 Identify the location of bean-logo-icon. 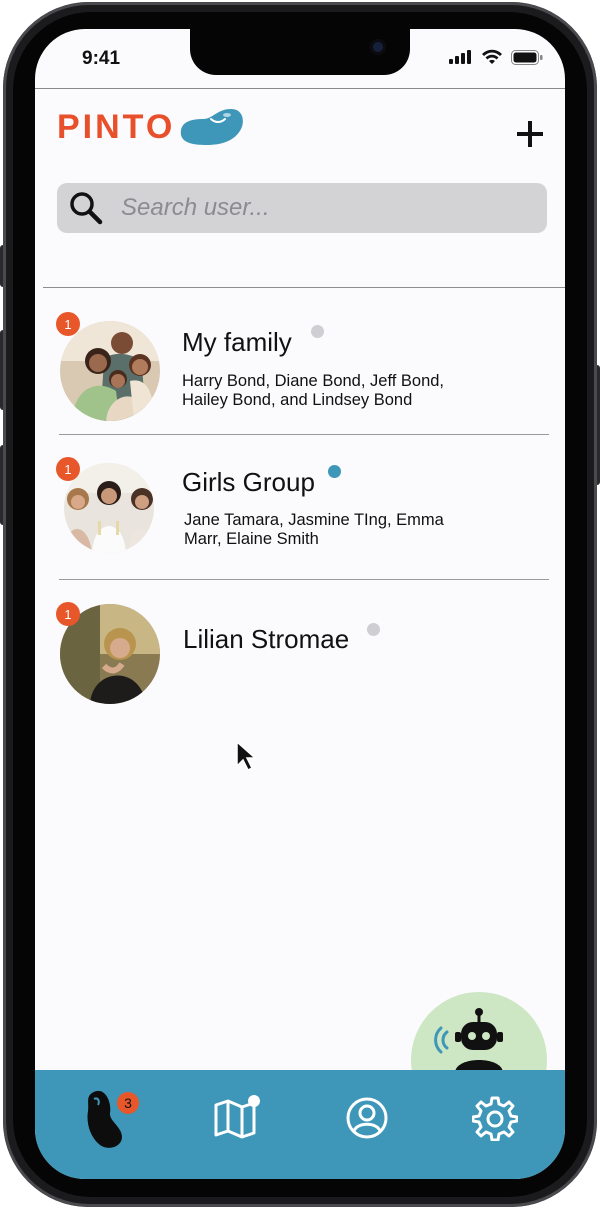
(212, 127).